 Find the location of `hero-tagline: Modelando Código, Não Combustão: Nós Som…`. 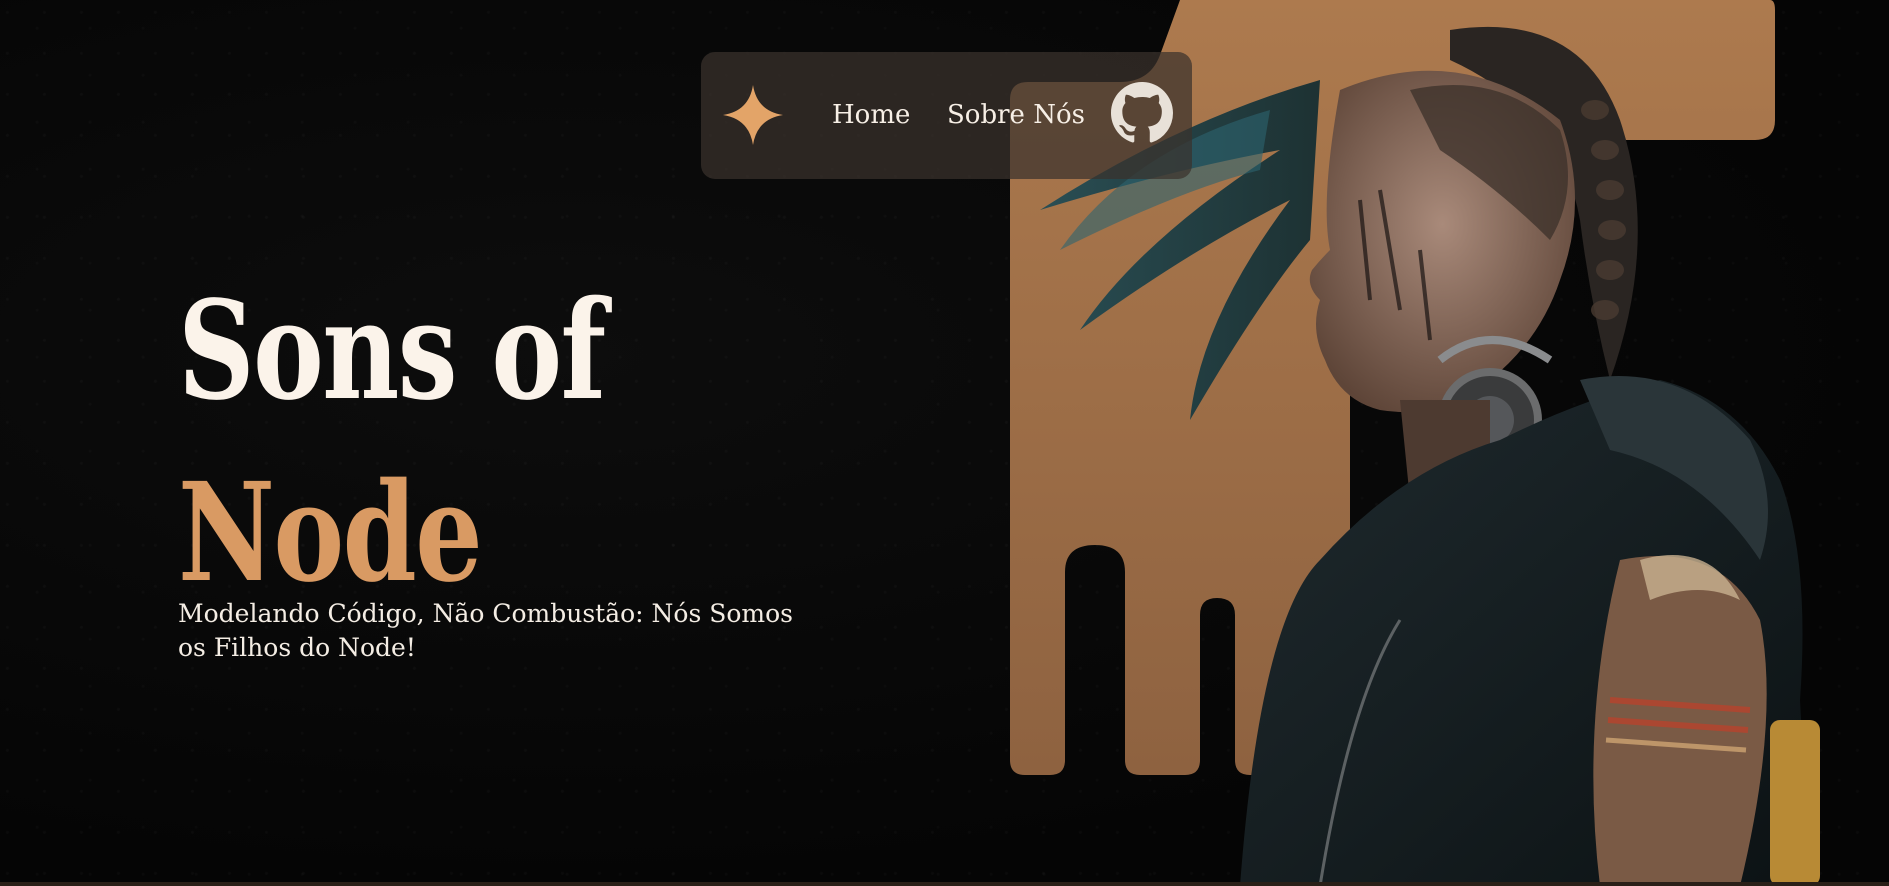

hero-tagline: Modelando Código, Não Combustão: Nós Som… is located at coordinates (486, 630).